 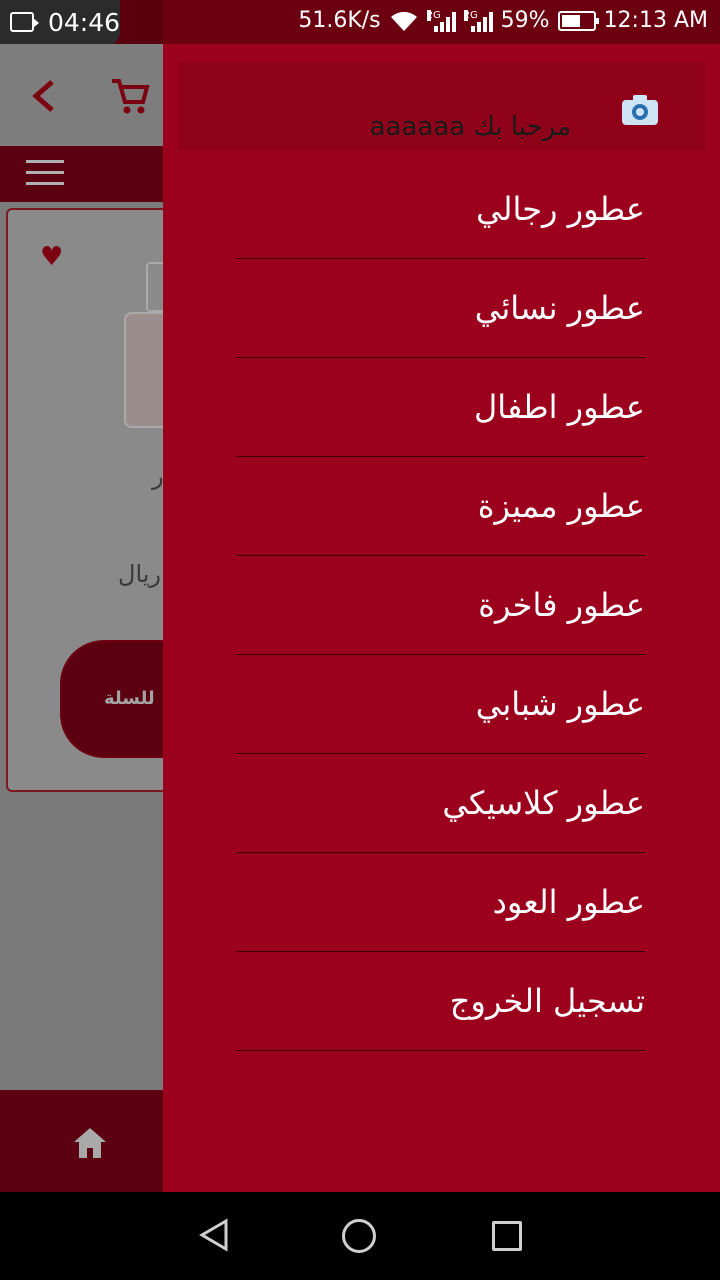 I want to click on menu-item-label: عطور رجالي, so click(x=560, y=209).